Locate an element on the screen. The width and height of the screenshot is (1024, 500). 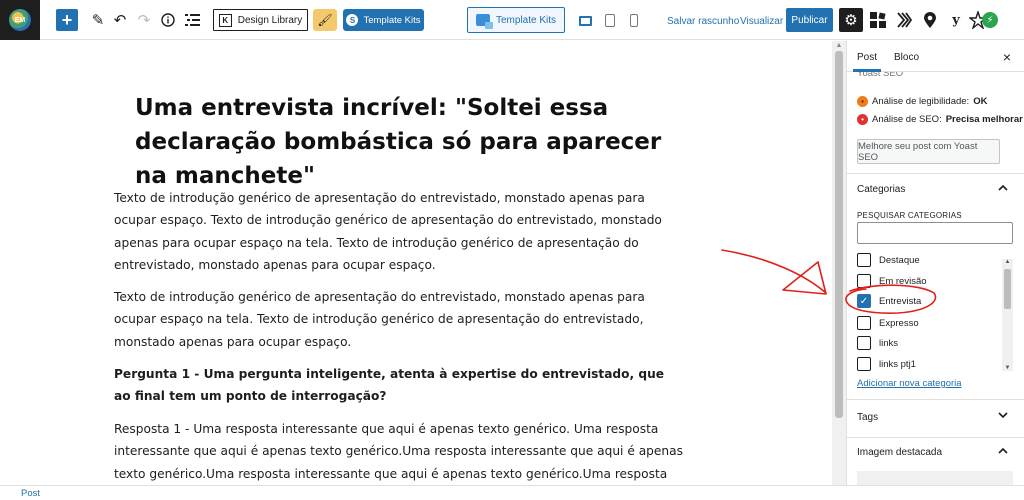
tablet-preview-icon is located at coordinates (610, 20).